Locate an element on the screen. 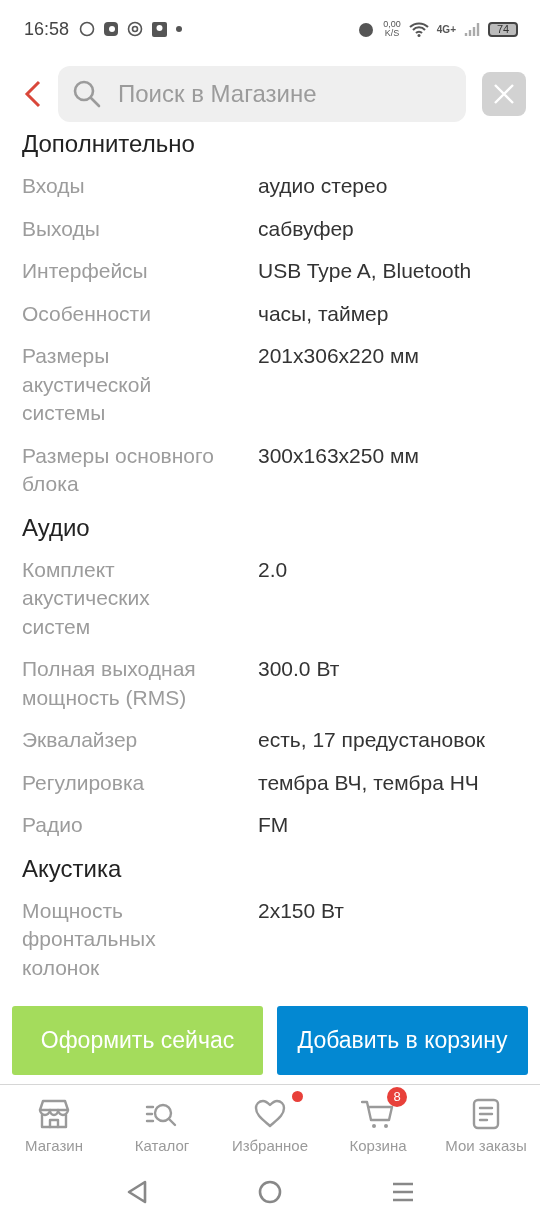 This screenshot has height=1218, width=540. spec-value: аудио стерео is located at coordinates (323, 186).